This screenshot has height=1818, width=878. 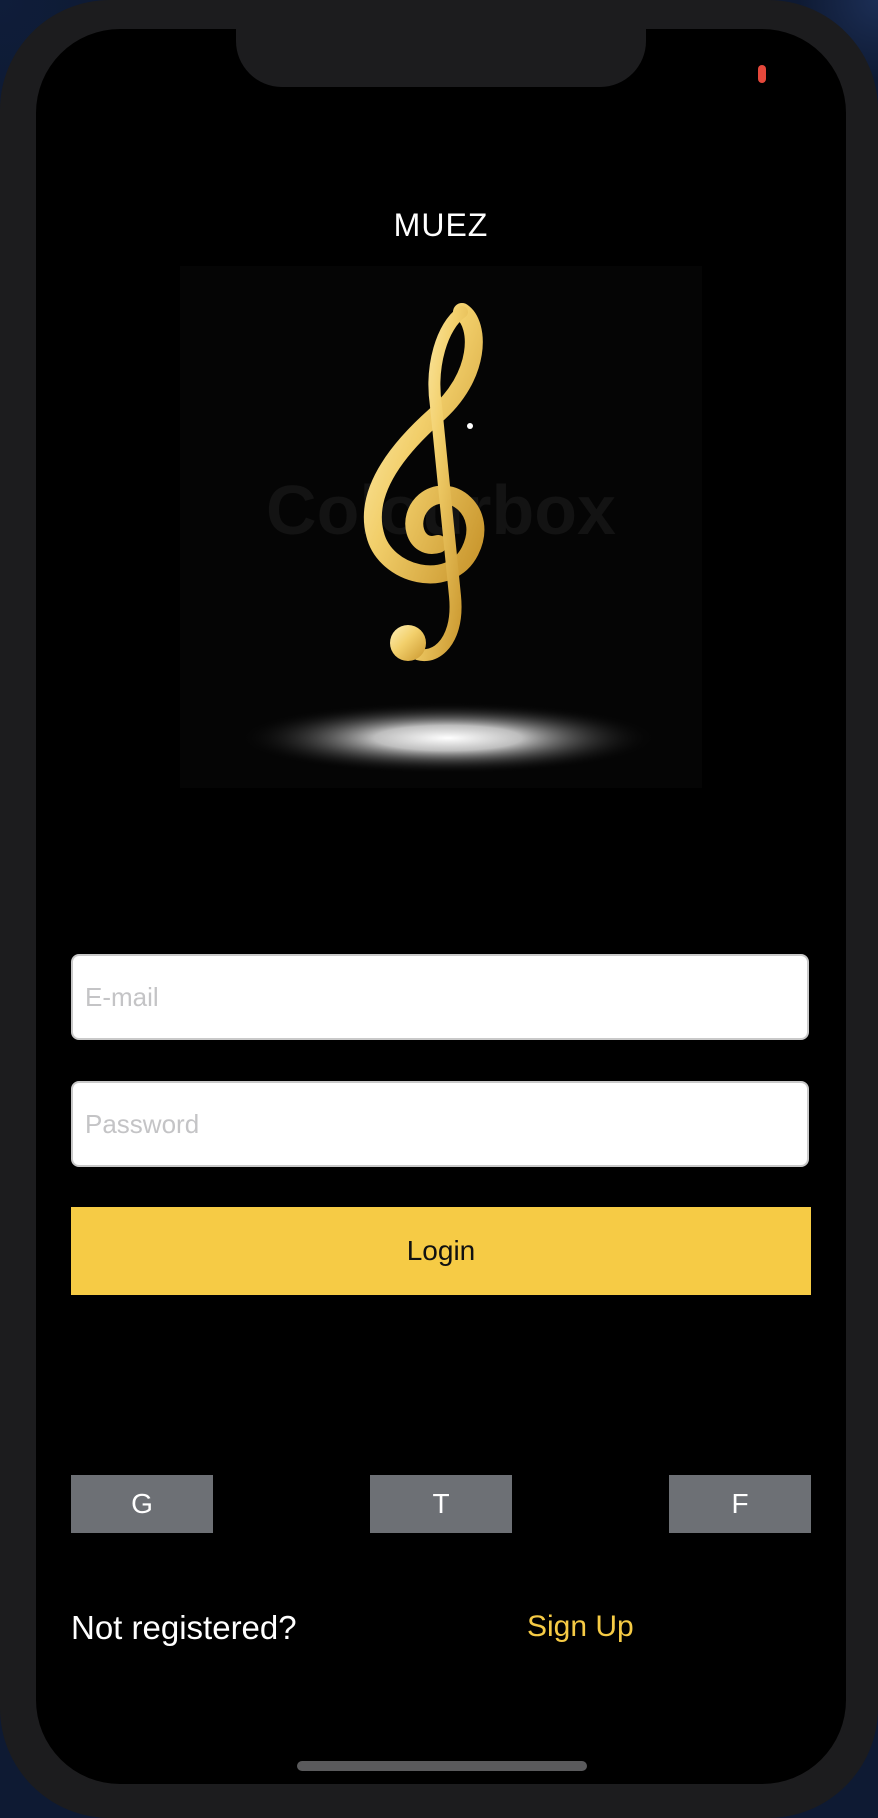 I want to click on status-indicator, so click(x=762, y=74).